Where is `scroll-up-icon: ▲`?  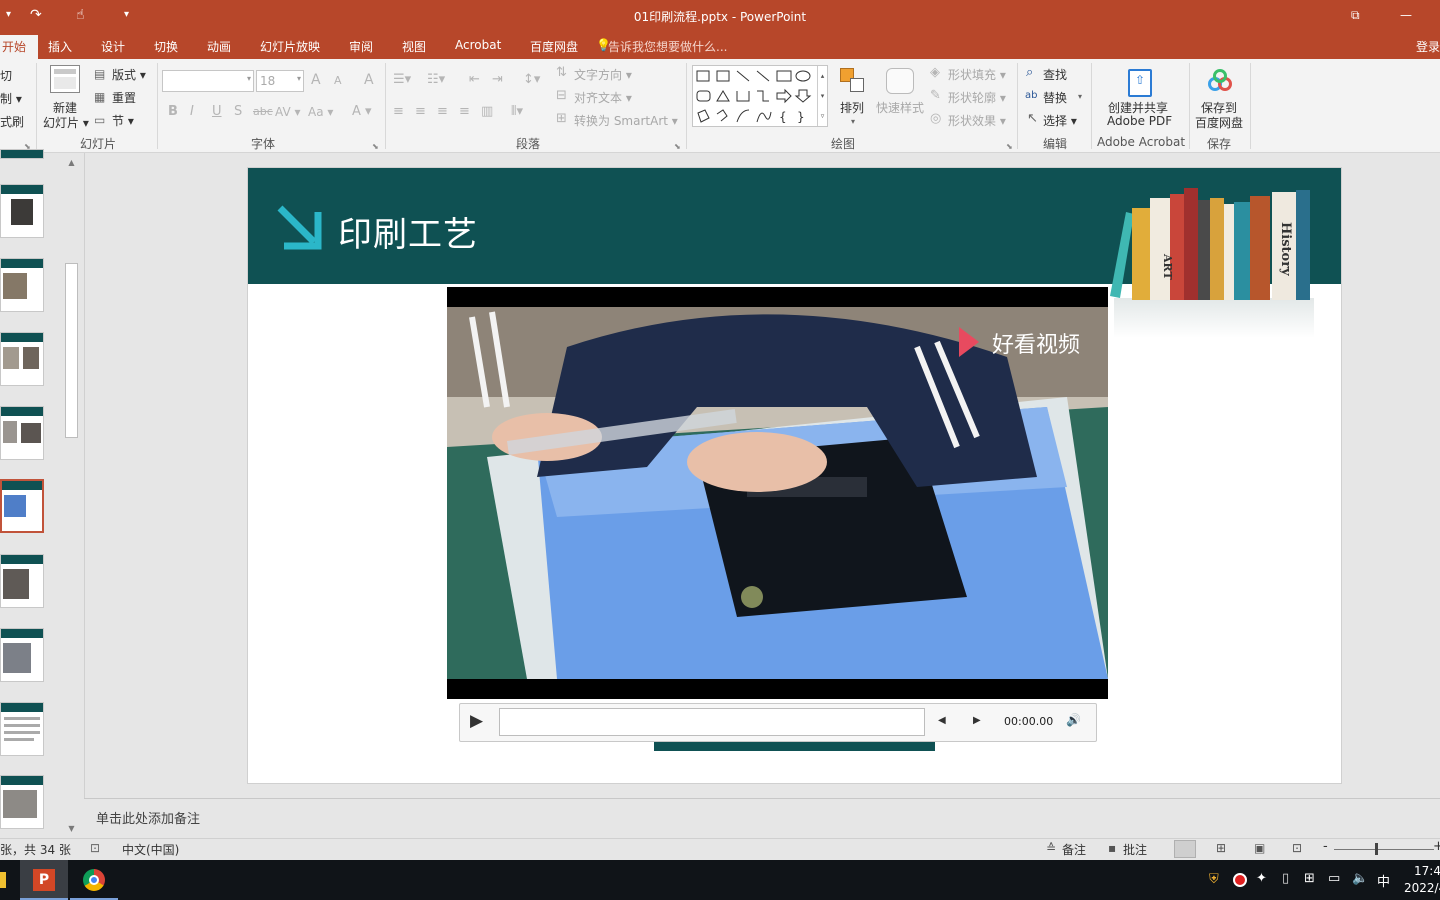
scroll-up-icon: ▲ is located at coordinates (71, 163).